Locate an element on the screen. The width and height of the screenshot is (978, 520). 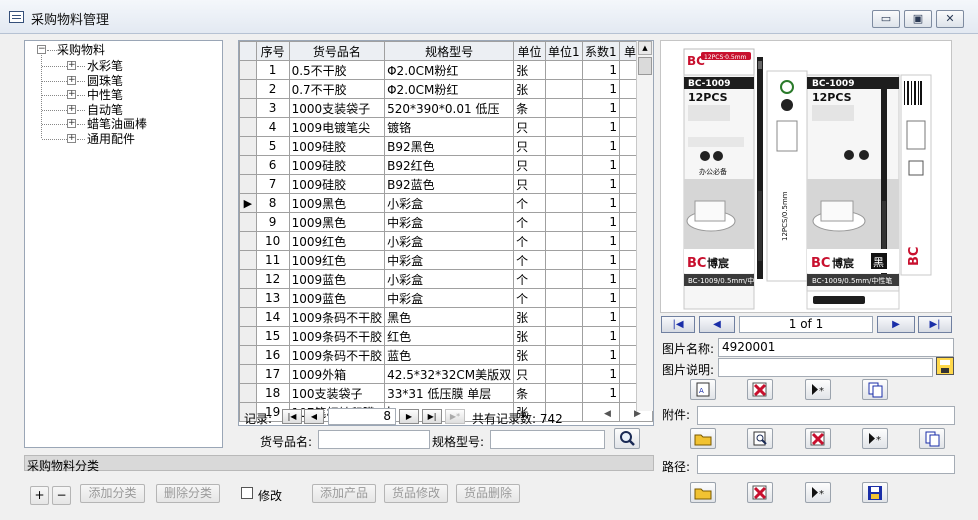
image-scan-button: A is located at coordinates (703, 389).